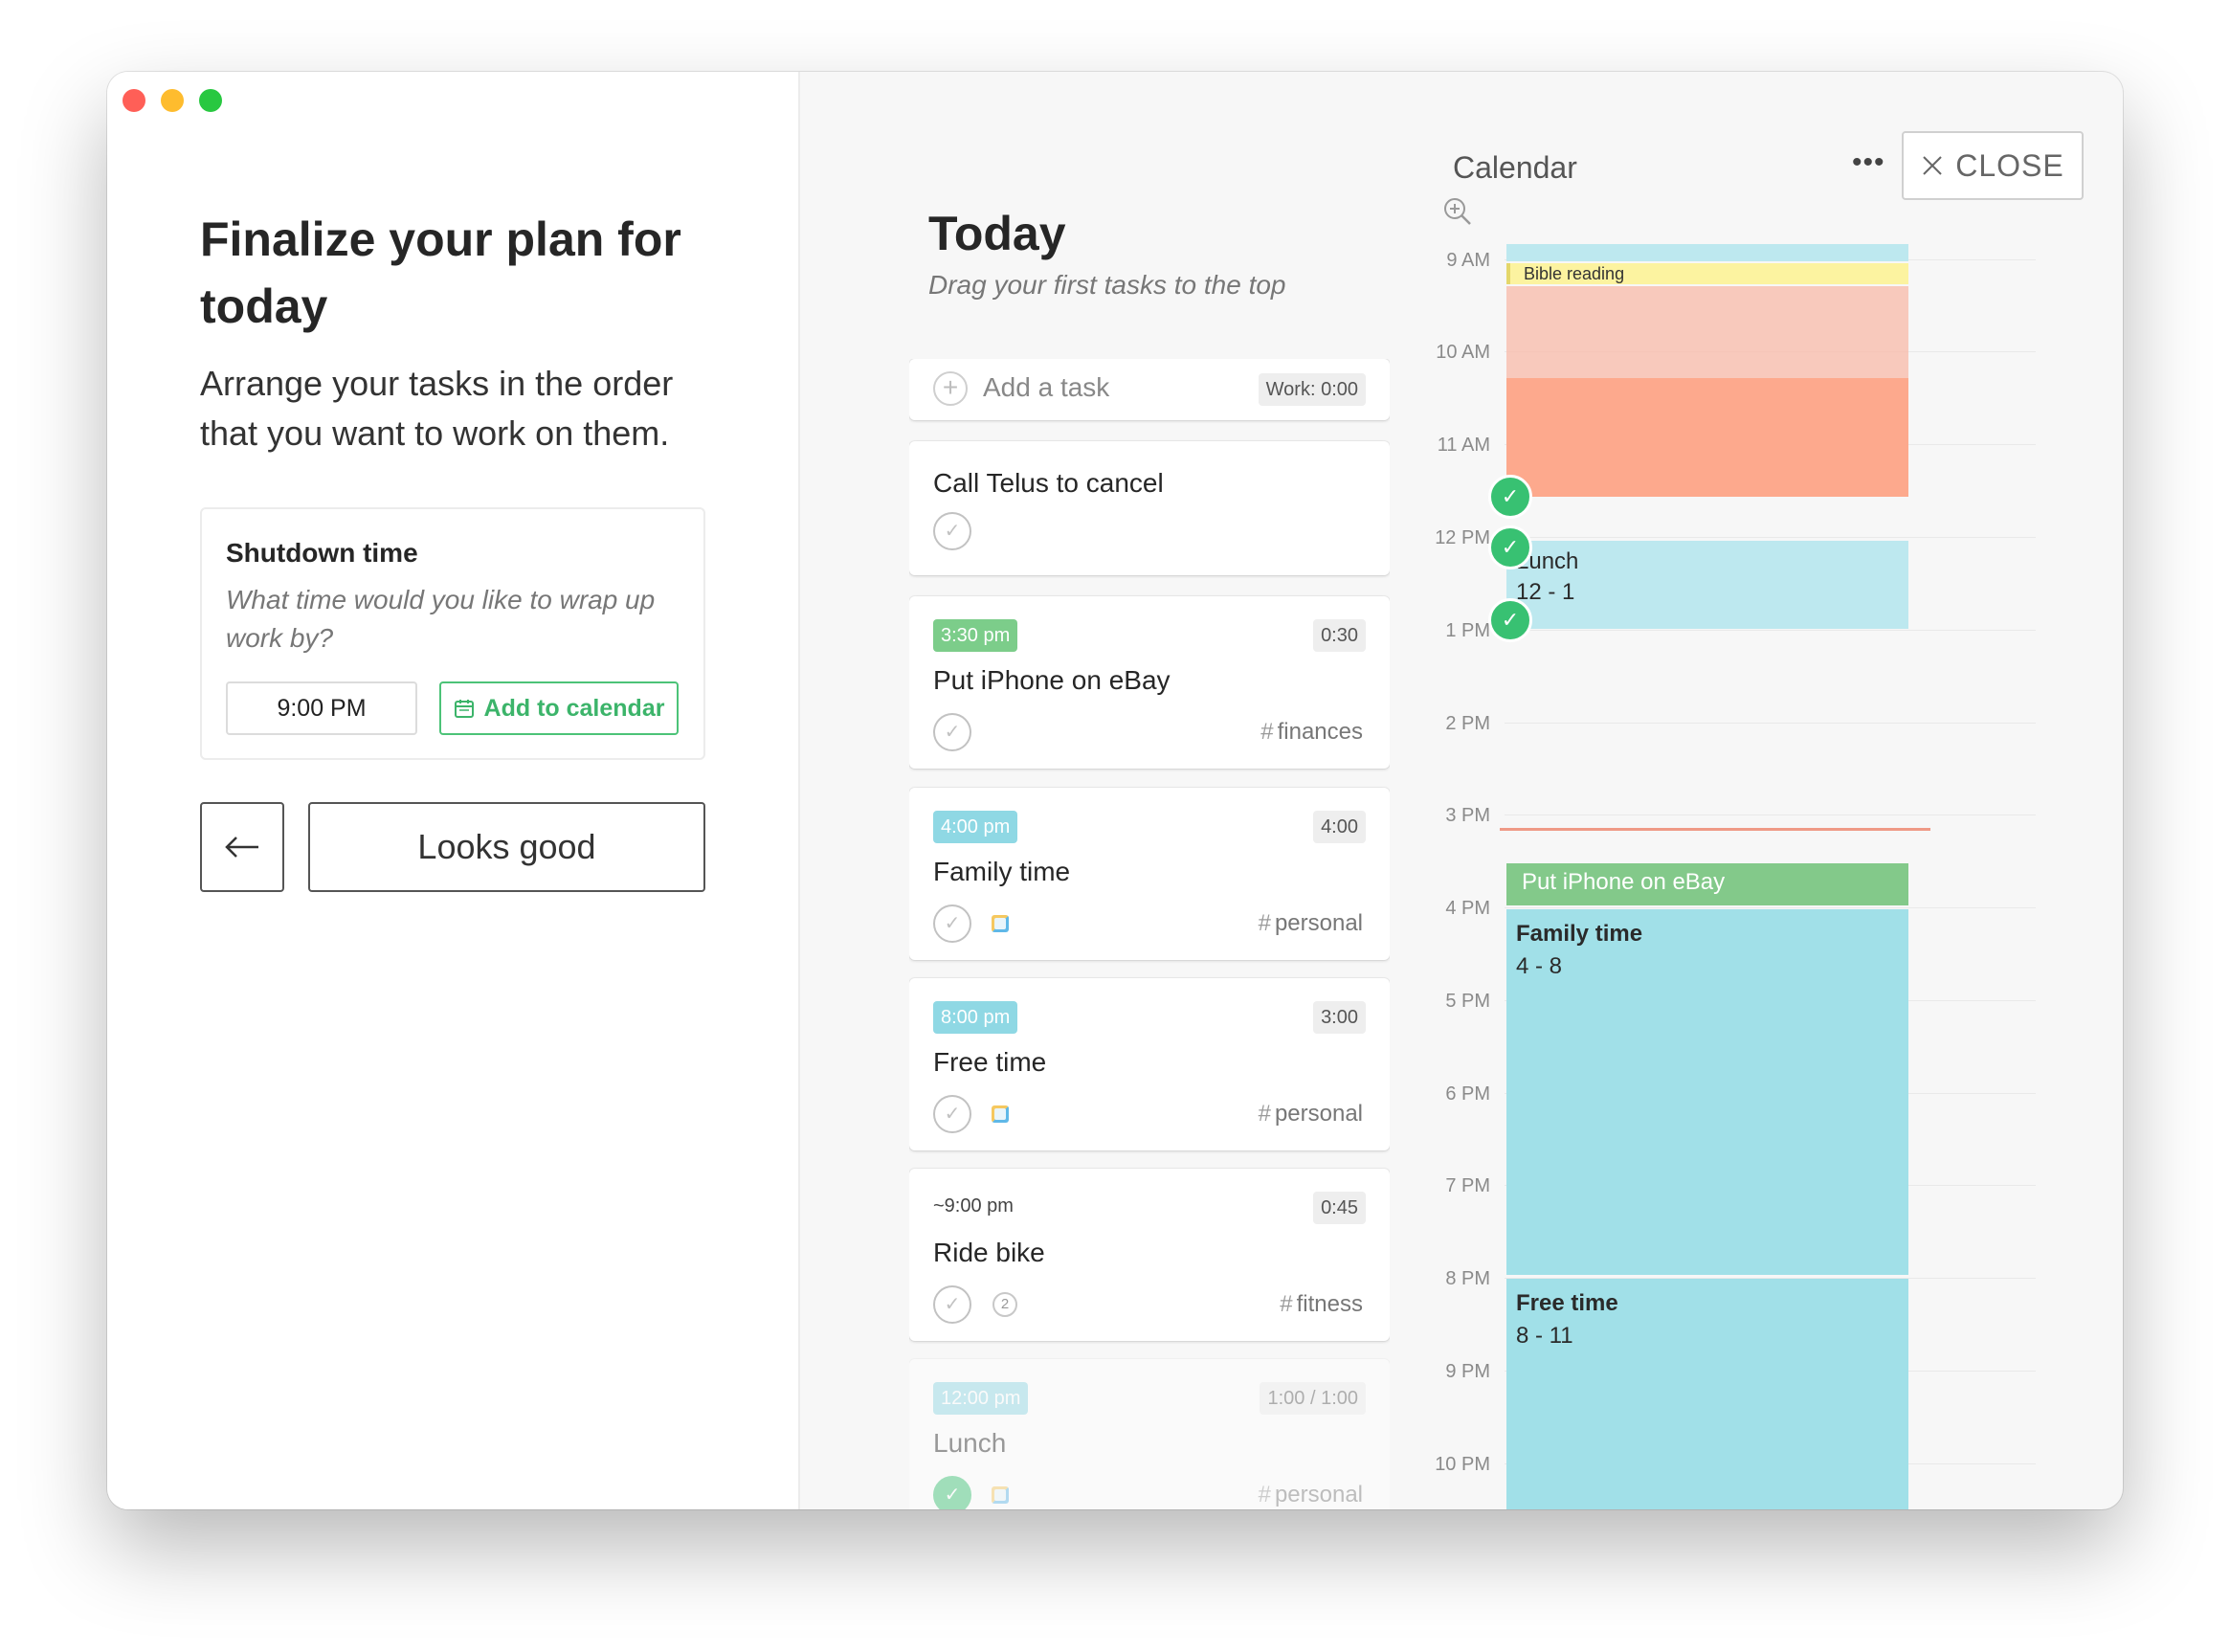 The image size is (2230, 1652). What do you see at coordinates (1544, 1336) in the screenshot?
I see `event-time: 8 - 11` at bounding box center [1544, 1336].